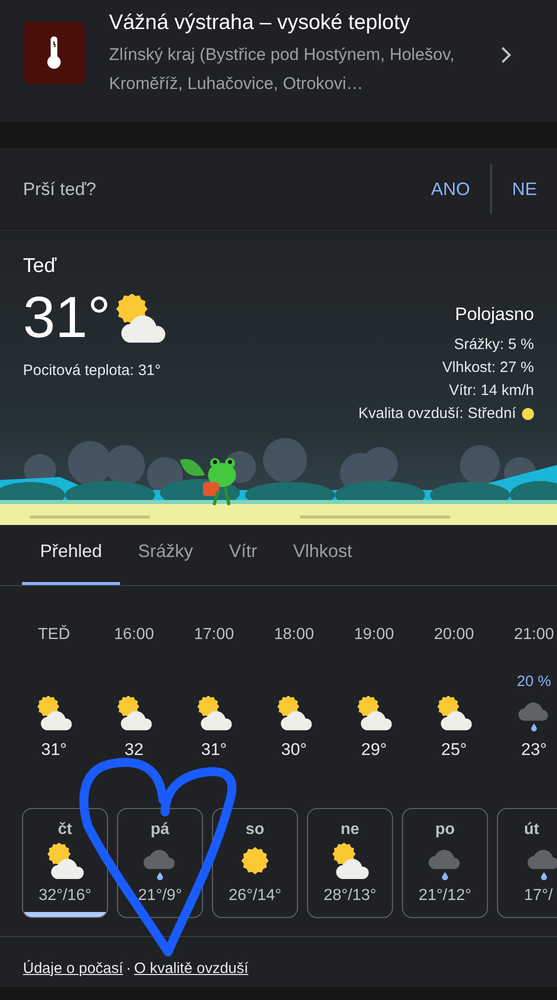 The image size is (557, 1000). Describe the element at coordinates (255, 863) in the screenshot. I see `day-card: so 26°/14°` at that location.